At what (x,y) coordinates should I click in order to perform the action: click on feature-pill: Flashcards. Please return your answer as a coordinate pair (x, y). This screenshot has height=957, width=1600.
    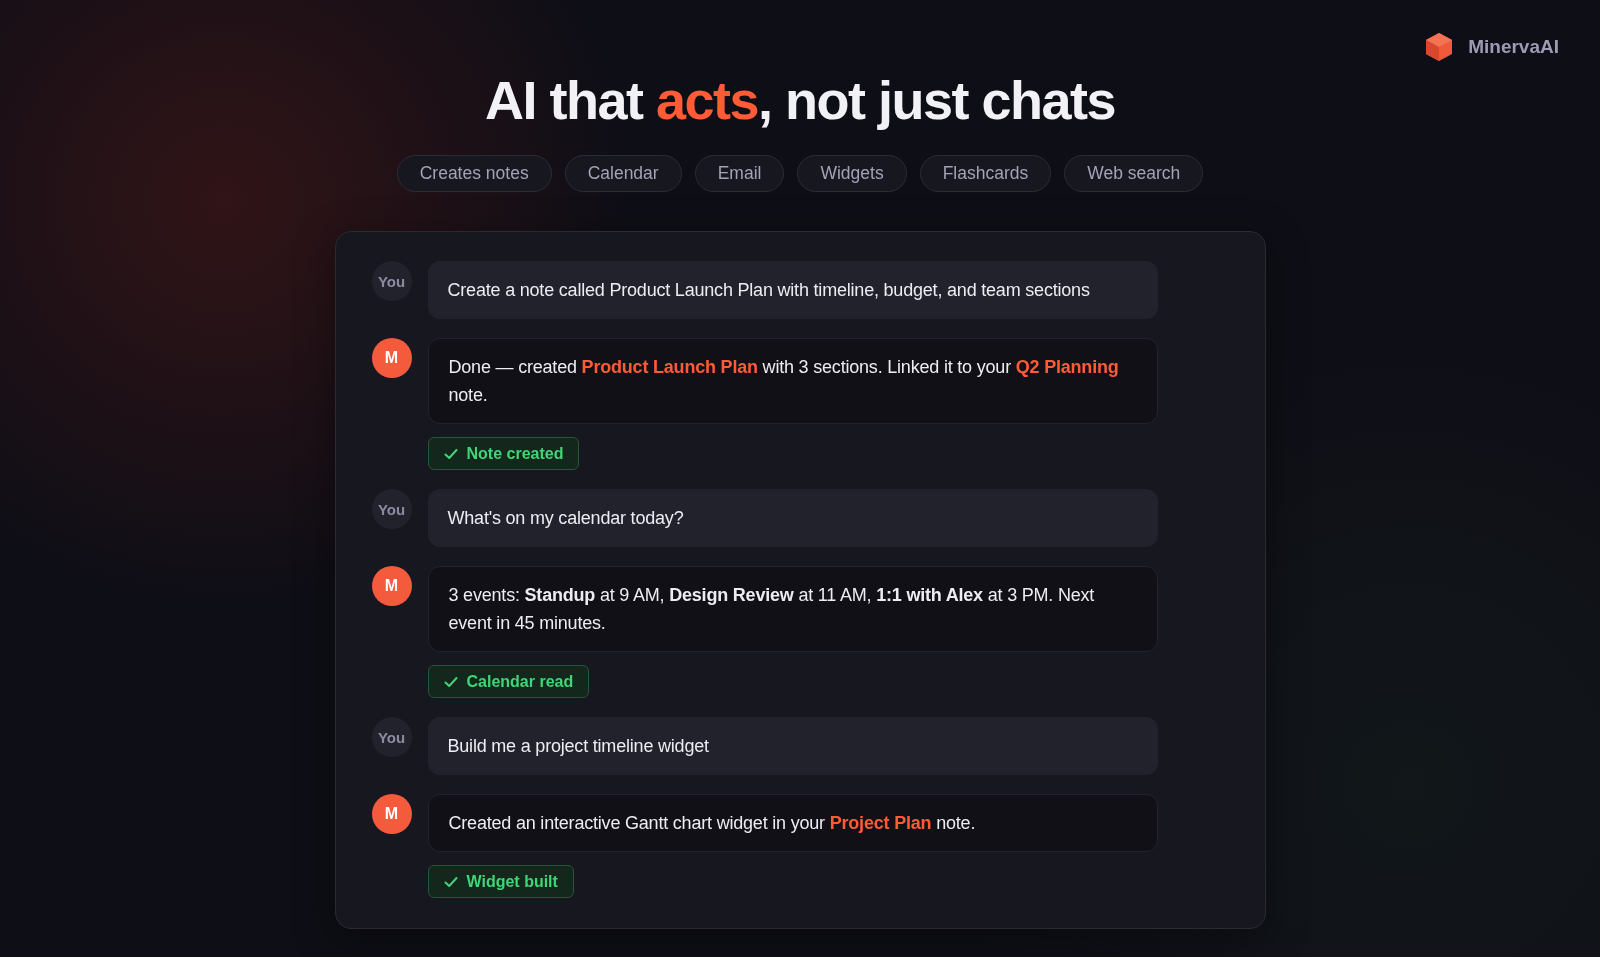
    Looking at the image, I should click on (985, 173).